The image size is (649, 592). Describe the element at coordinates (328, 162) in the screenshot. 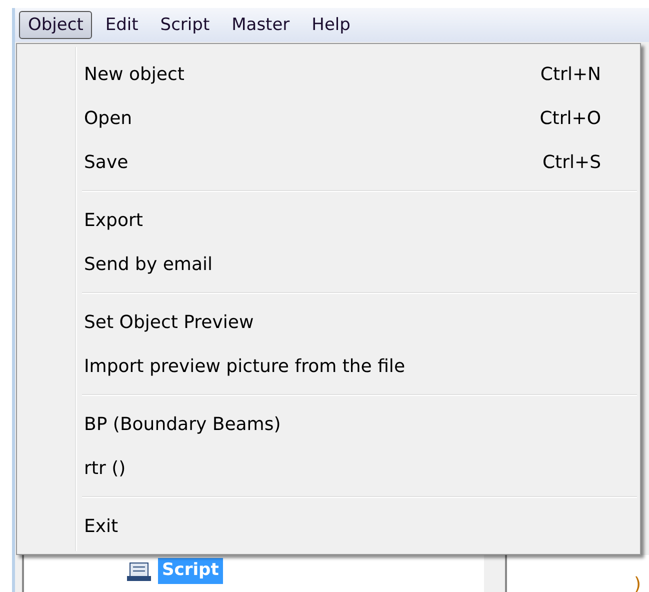

I see `menu-entry: Save Ctrl+S` at that location.